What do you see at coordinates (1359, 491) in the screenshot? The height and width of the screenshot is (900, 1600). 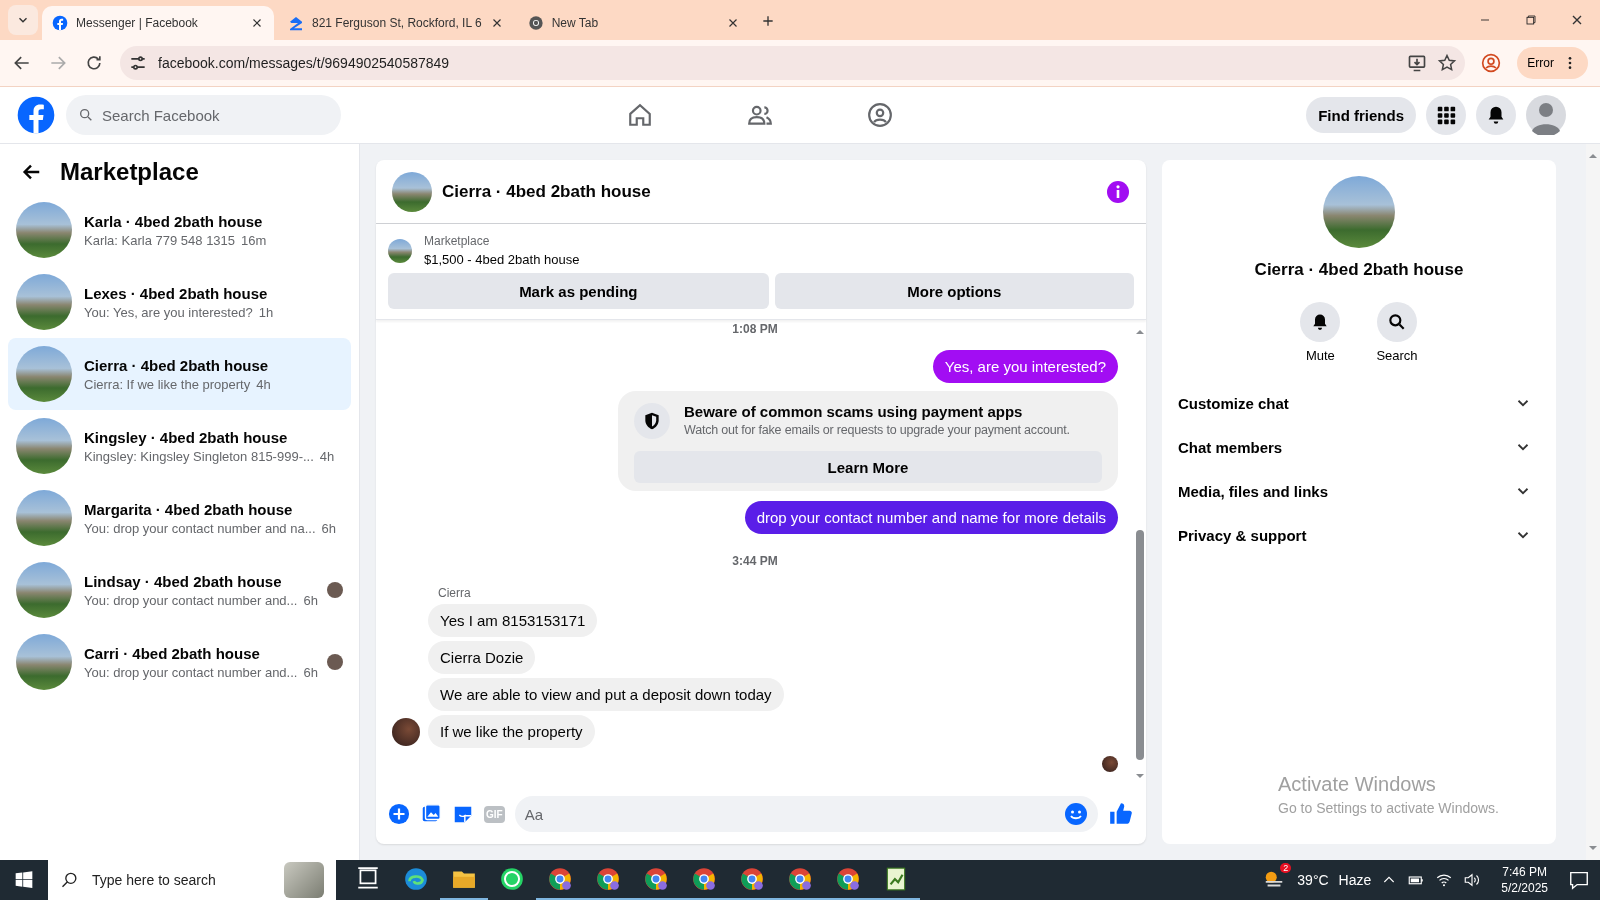 I see `section-toggle: Media, files and links` at bounding box center [1359, 491].